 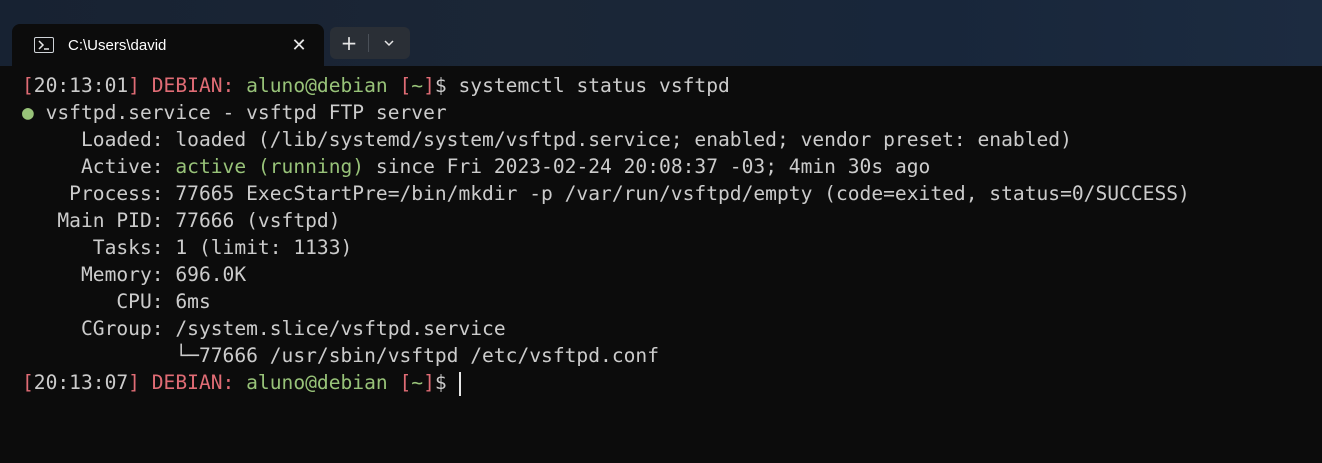 What do you see at coordinates (181, 220) in the screenshot?
I see `output-main-pid: Main PID: 77666 (vsftpd)` at bounding box center [181, 220].